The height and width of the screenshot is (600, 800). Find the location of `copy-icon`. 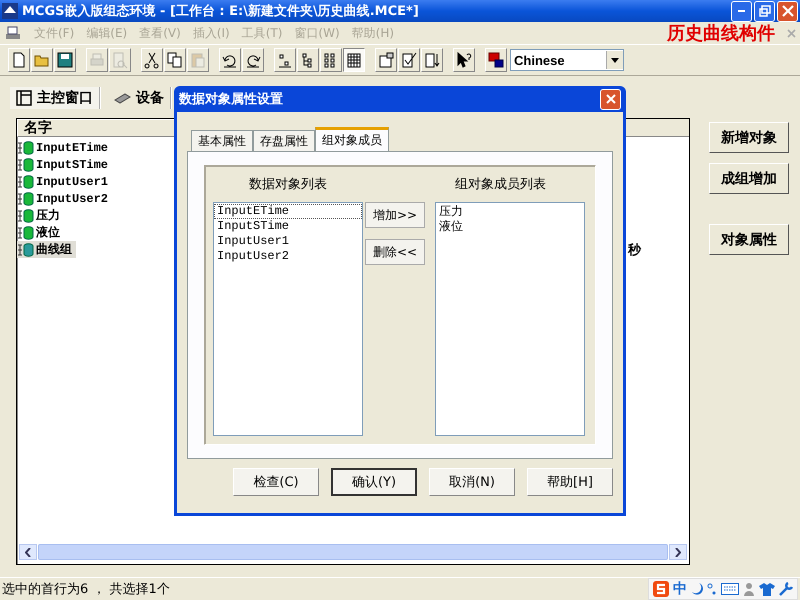

copy-icon is located at coordinates (175, 60).